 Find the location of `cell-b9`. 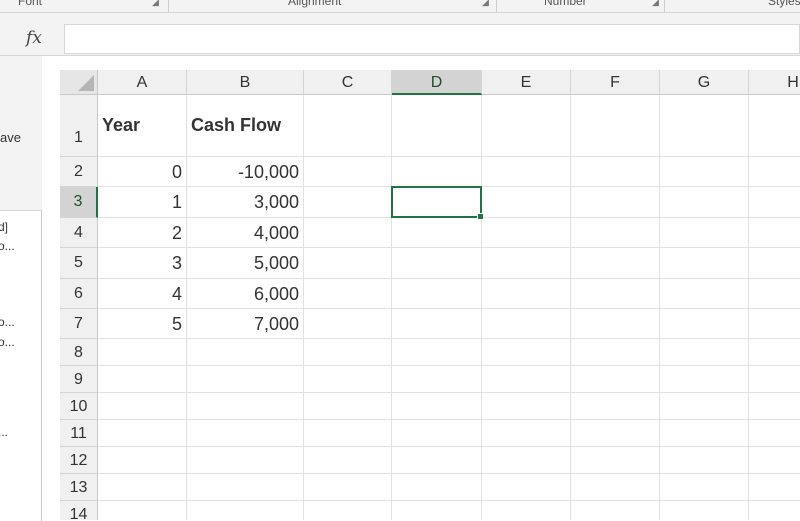

cell-b9 is located at coordinates (245, 379).